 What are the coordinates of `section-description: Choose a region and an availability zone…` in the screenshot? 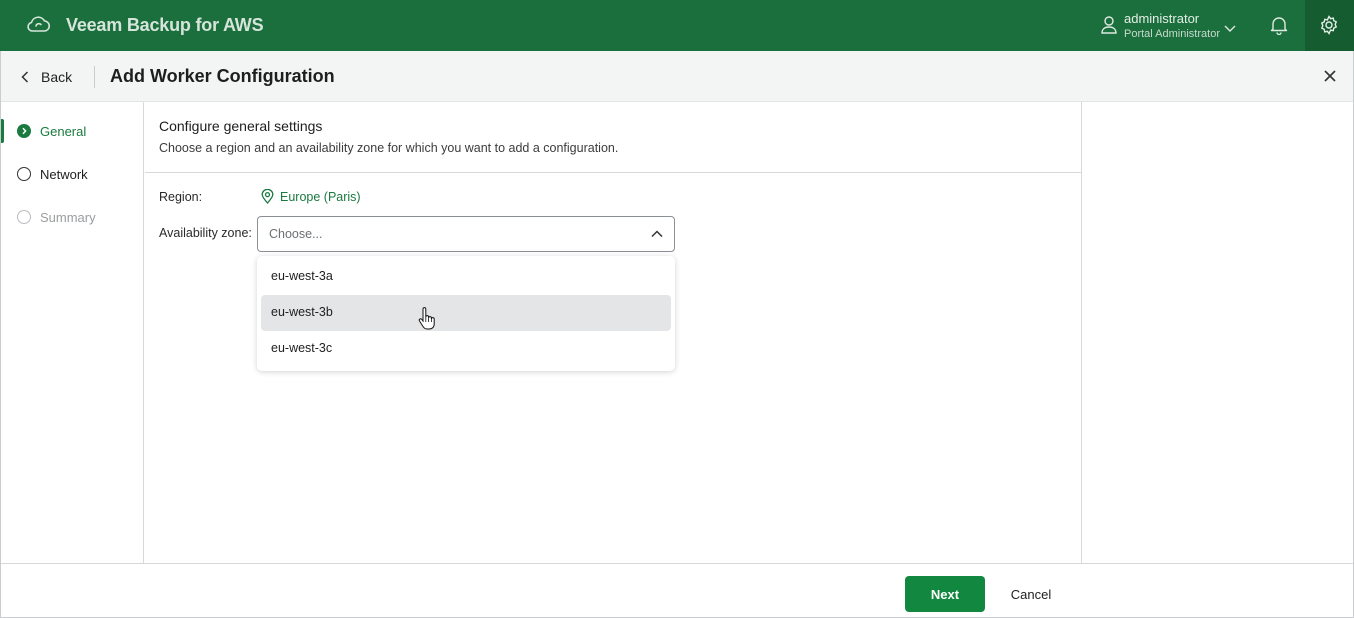 It's located at (389, 148).